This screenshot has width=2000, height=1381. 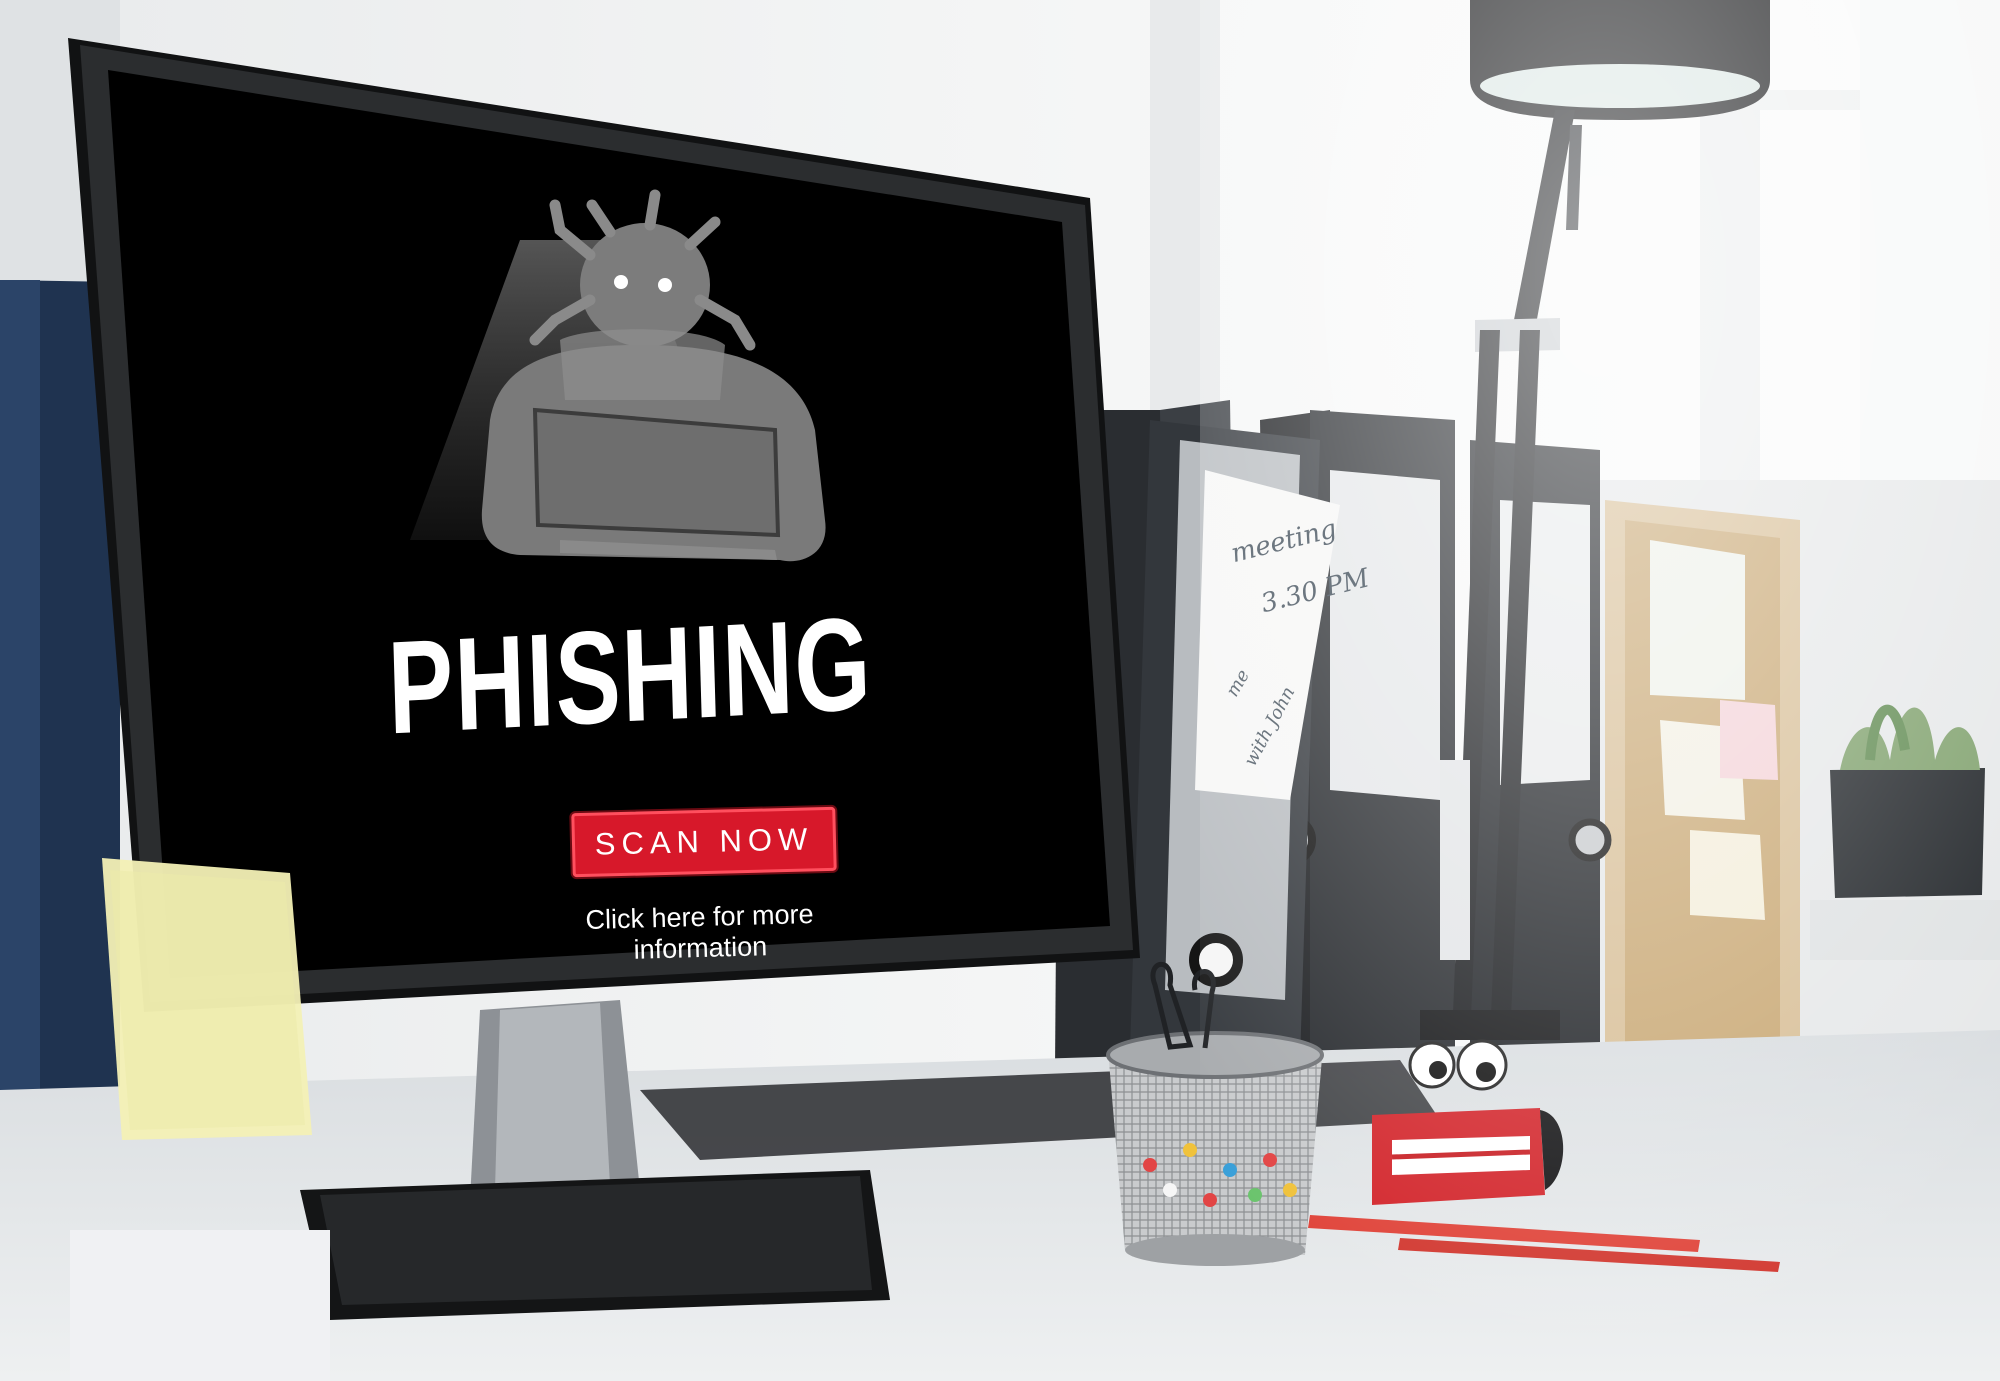 What do you see at coordinates (704, 842) in the screenshot?
I see `scan-now-button: SCAN NOW` at bounding box center [704, 842].